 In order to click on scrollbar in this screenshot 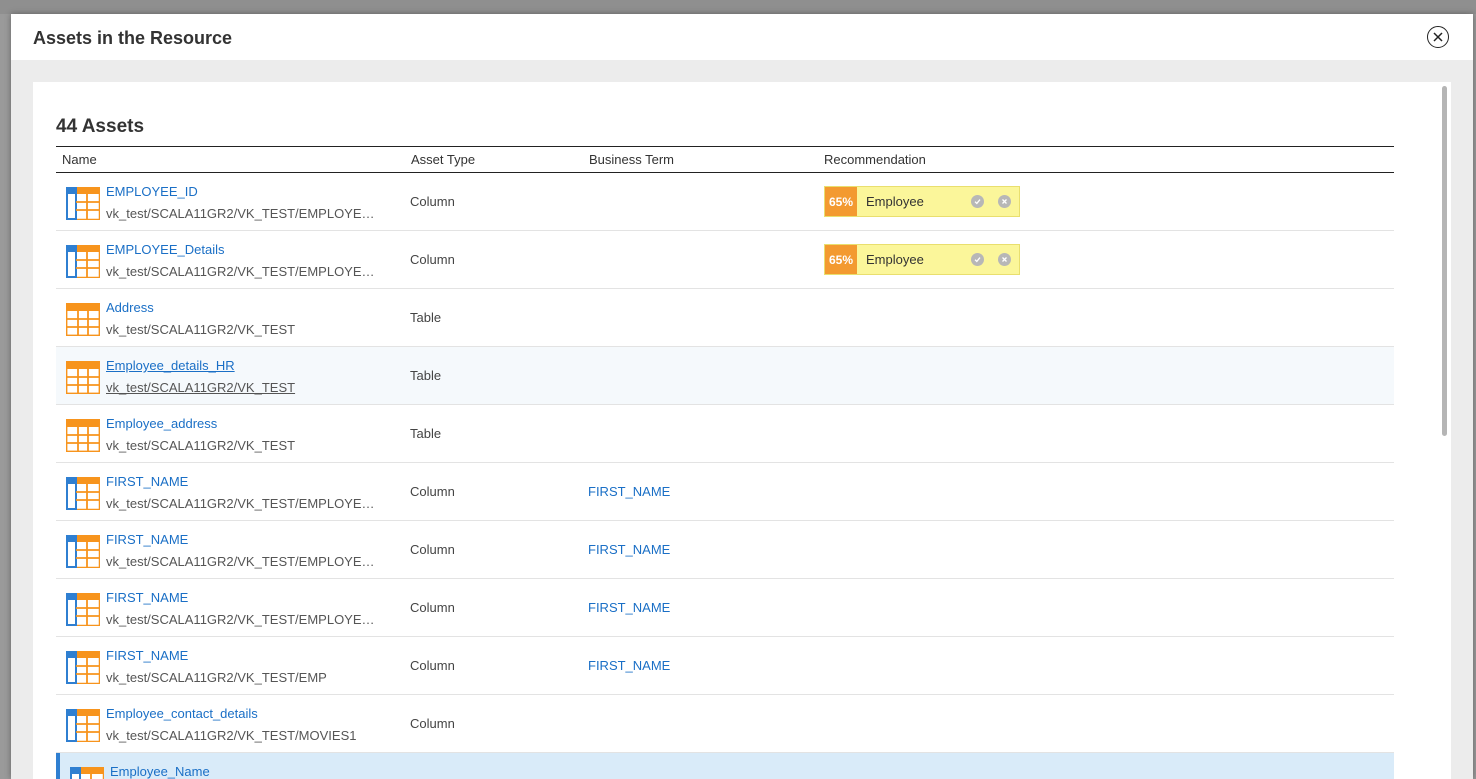, I will do `click(1445, 430)`.